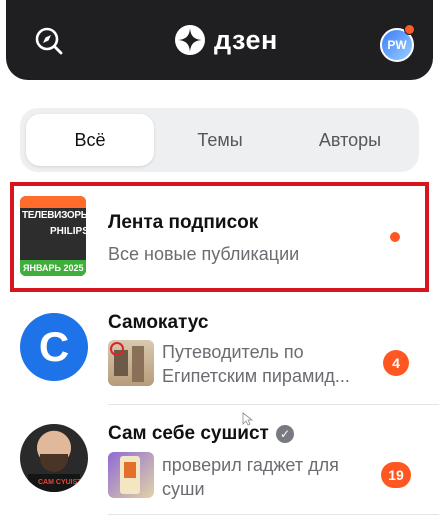 The width and height of the screenshot is (439, 524). I want to click on top-header: дзен PW, so click(219, 40).